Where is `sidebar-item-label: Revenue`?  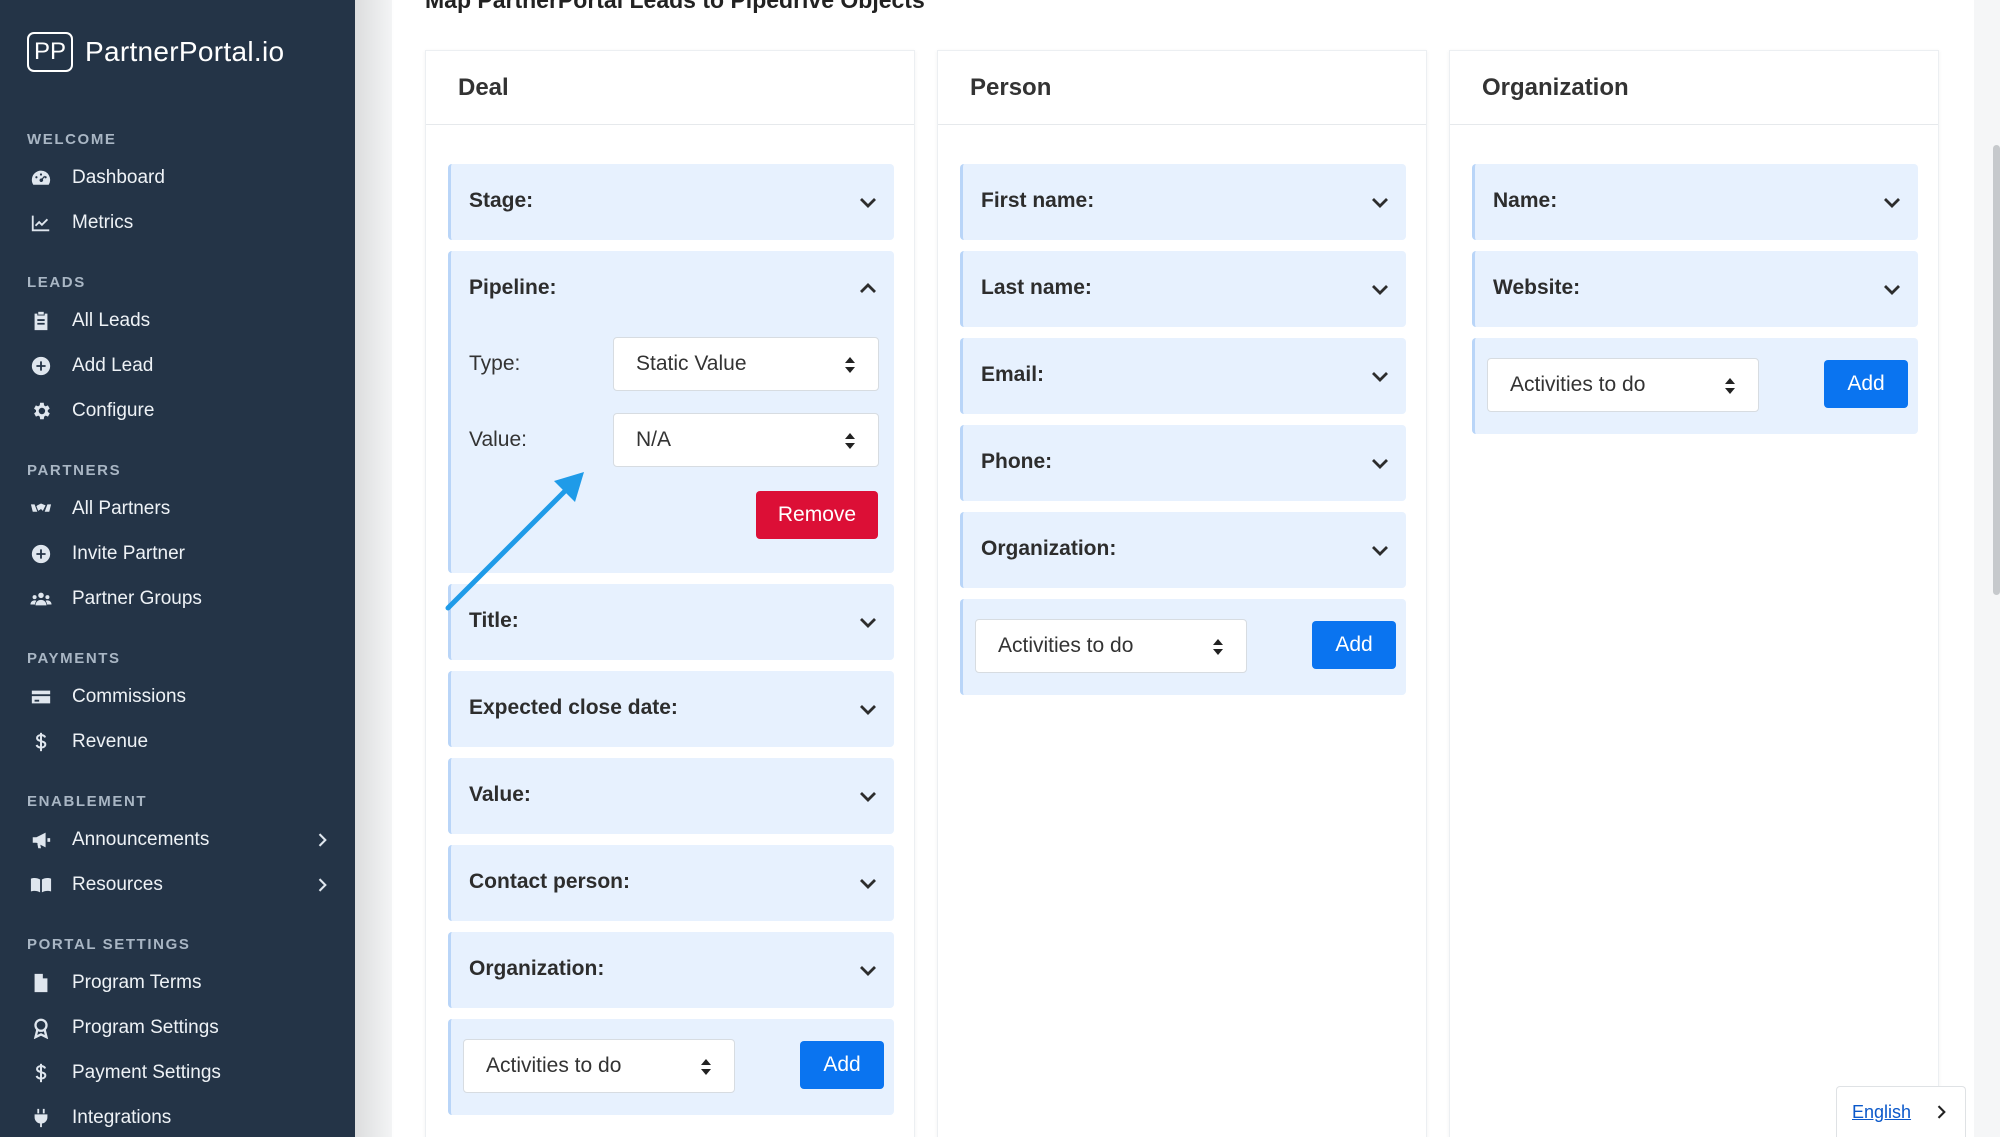
sidebar-item-label: Revenue is located at coordinates (110, 741).